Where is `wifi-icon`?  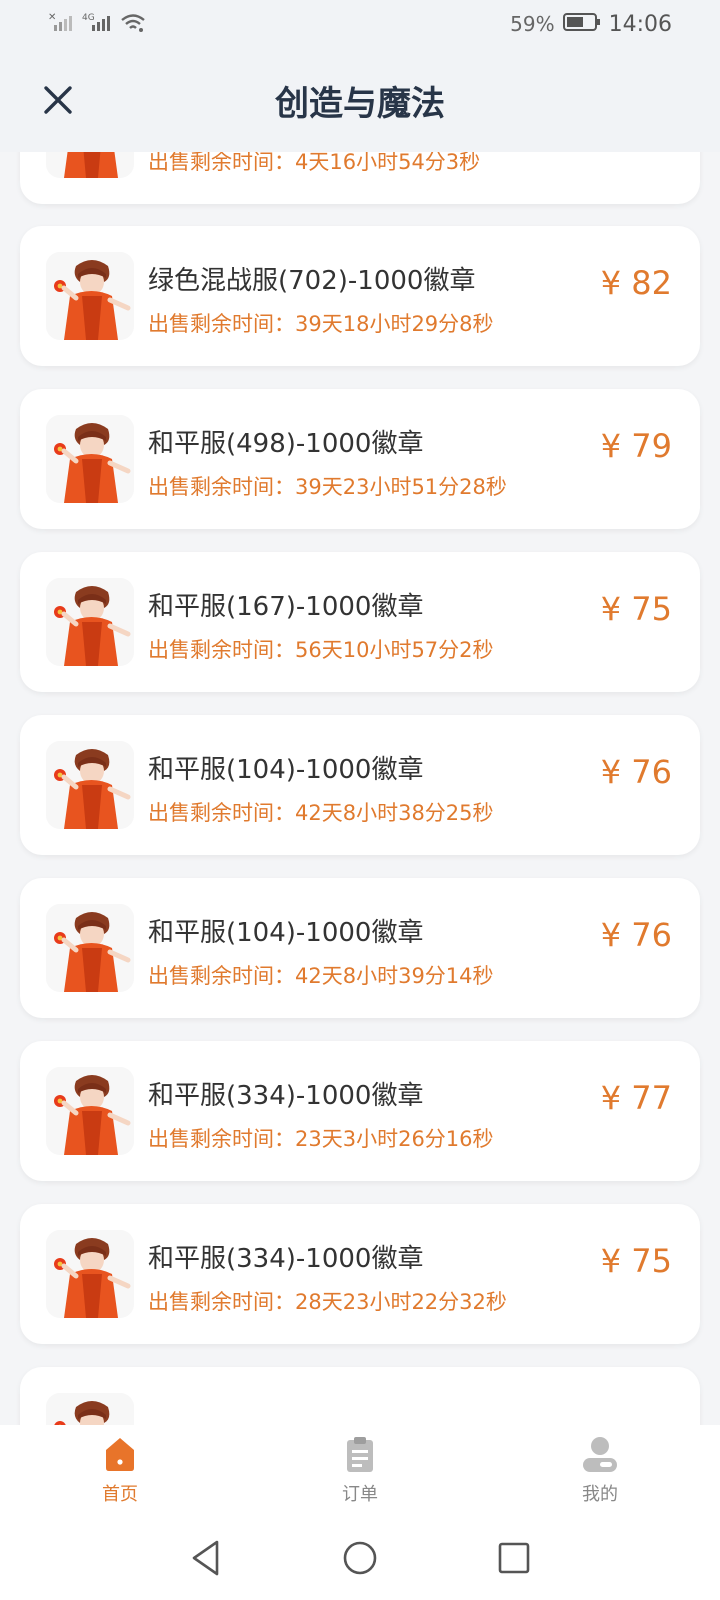
wifi-icon is located at coordinates (133, 24).